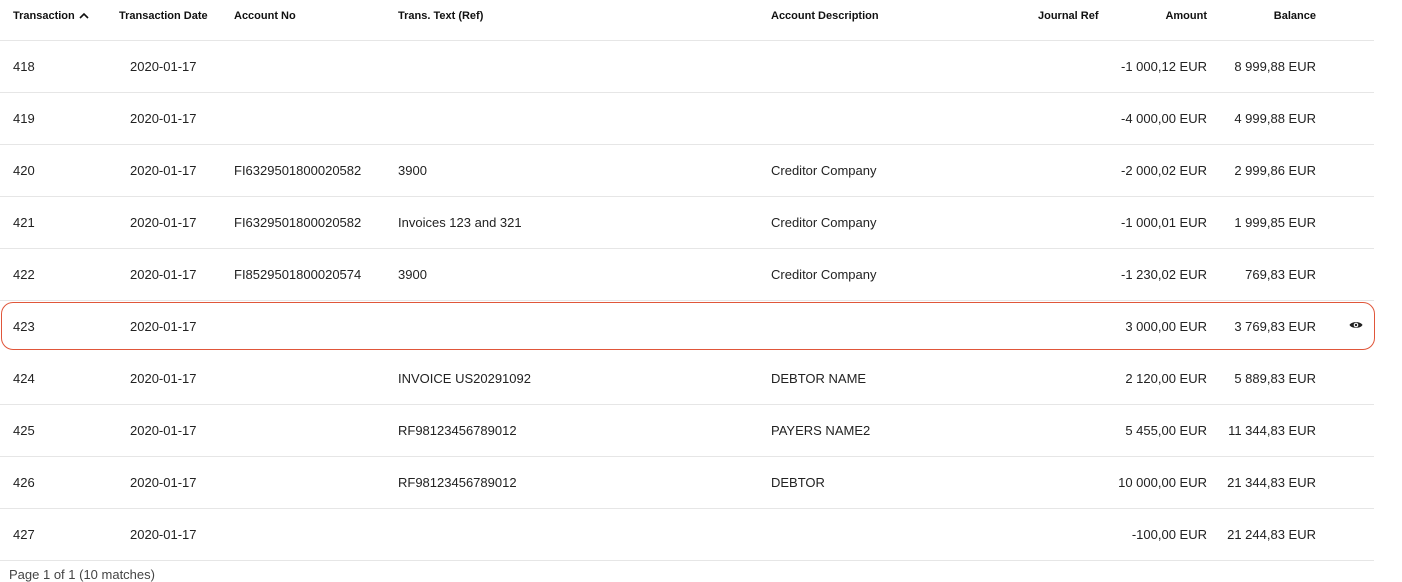  Describe the element at coordinates (1271, 482) in the screenshot. I see `cell-balance: 21 344,83 EUR` at that location.